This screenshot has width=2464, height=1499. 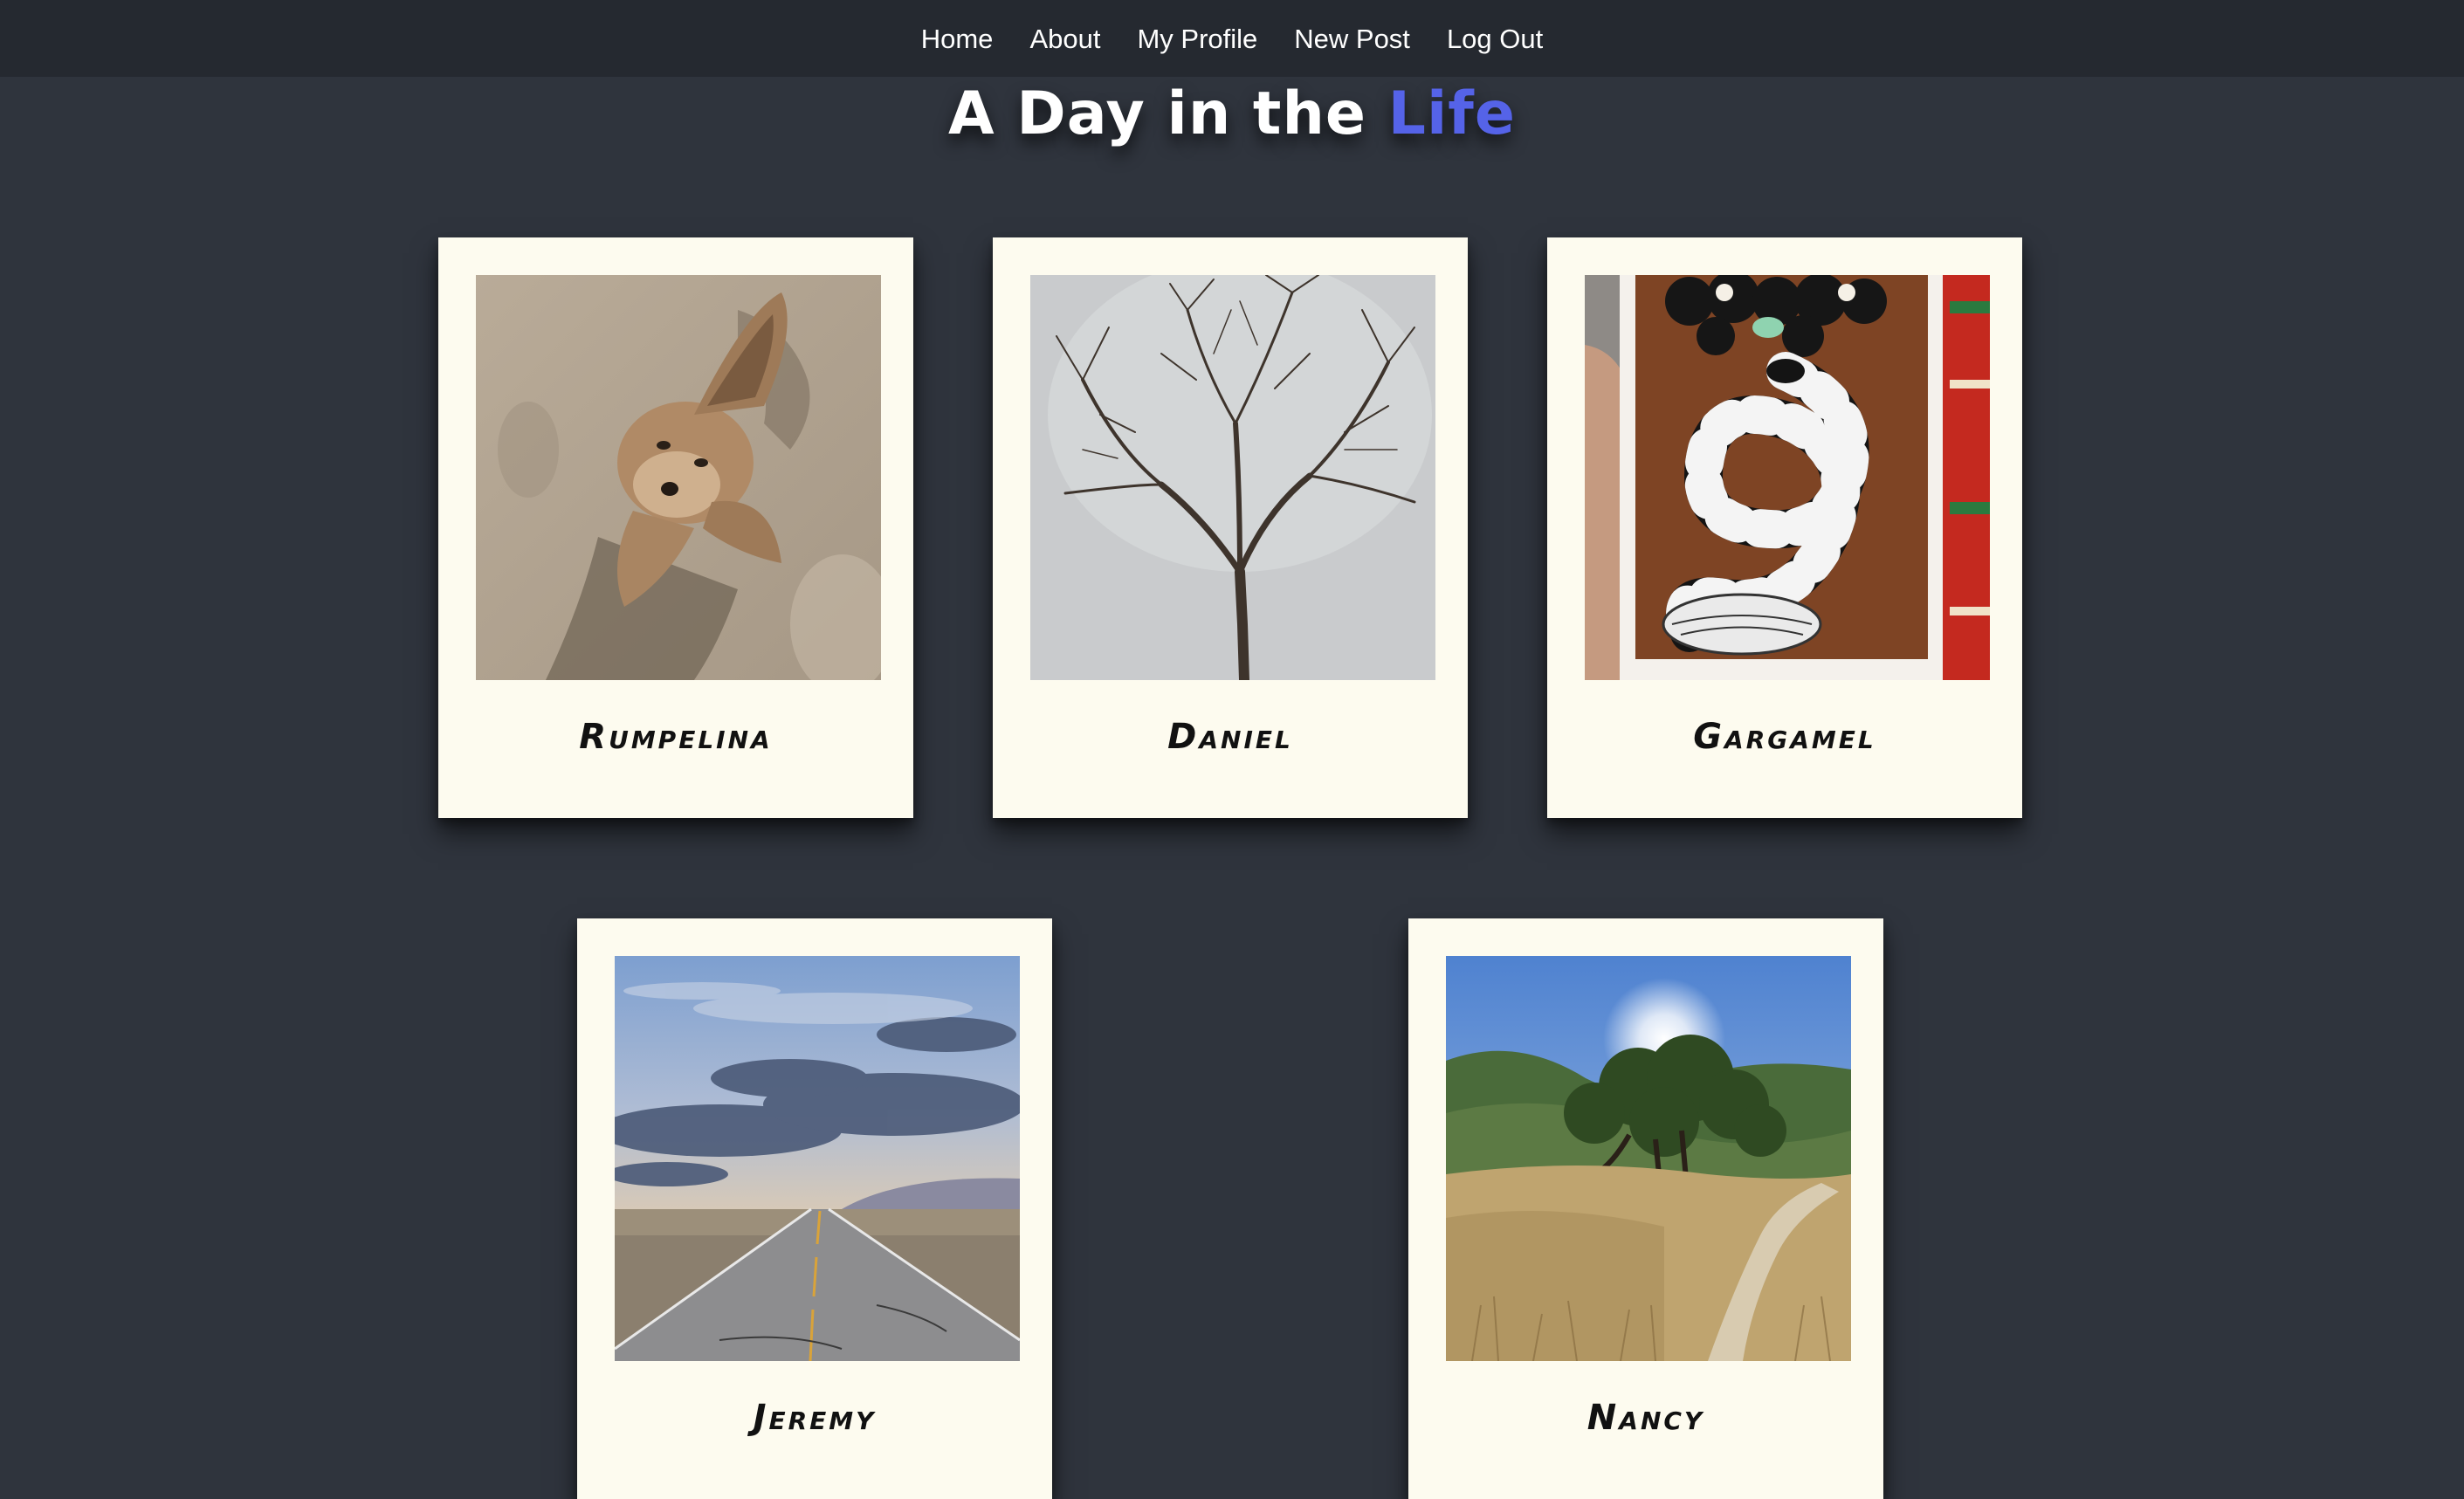 I want to click on tree-photo-image, so click(x=1232, y=478).